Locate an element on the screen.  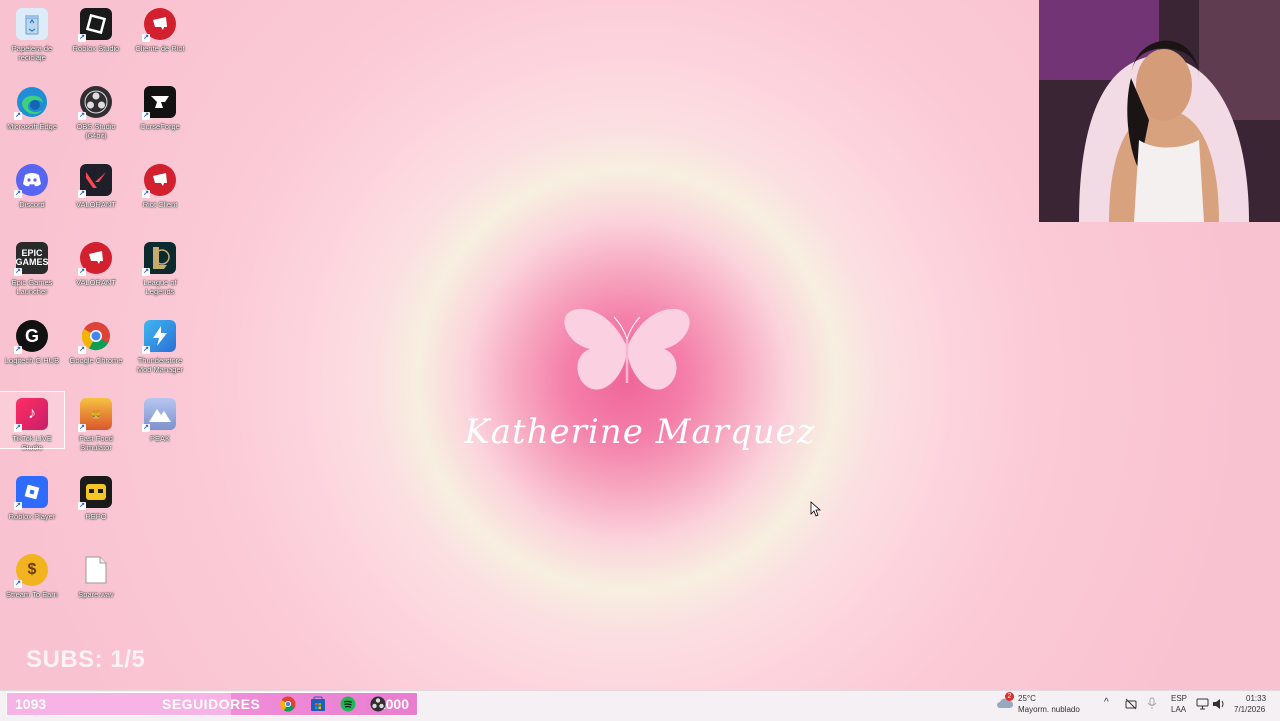
desktop-icon-league-of-legends: ↗ League of Legends is located at coordinates (160, 272).